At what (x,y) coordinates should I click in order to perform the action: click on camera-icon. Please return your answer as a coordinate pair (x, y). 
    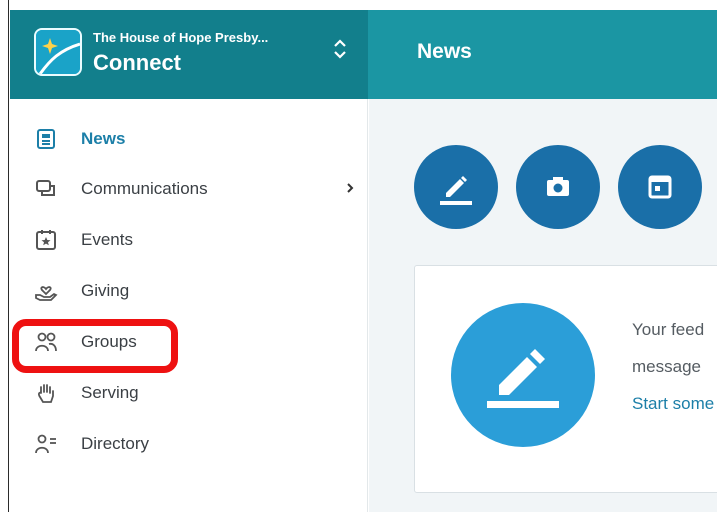
    Looking at the image, I should click on (558, 186).